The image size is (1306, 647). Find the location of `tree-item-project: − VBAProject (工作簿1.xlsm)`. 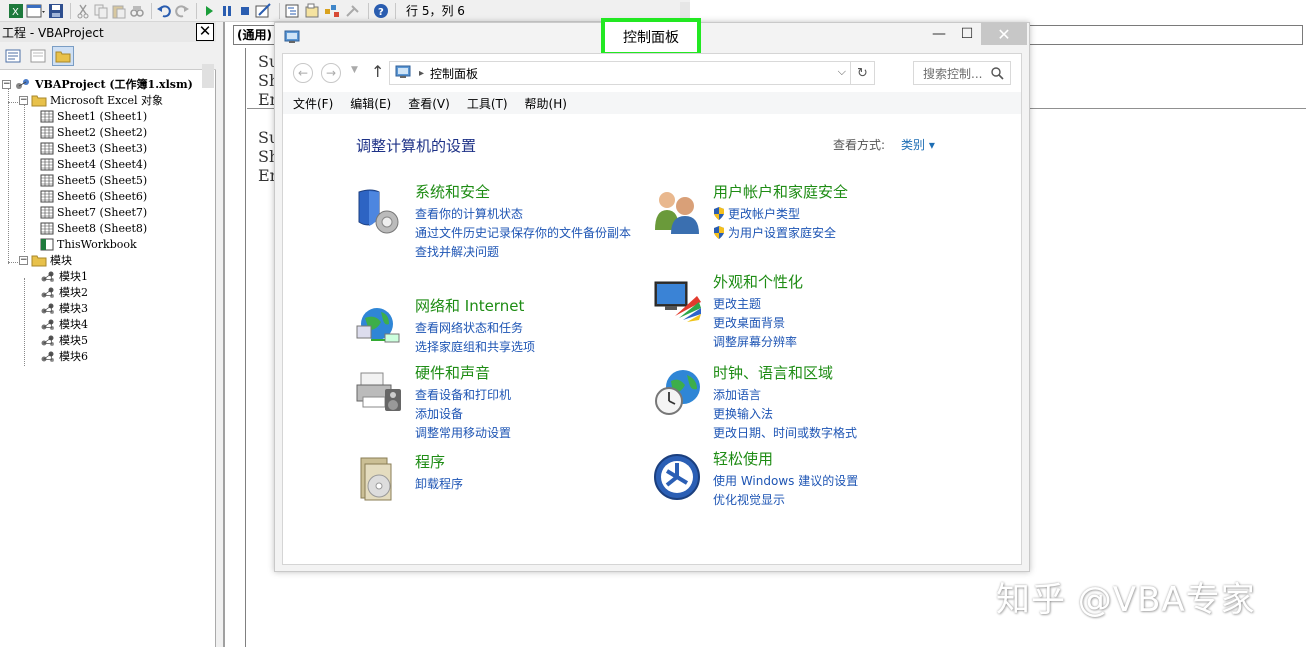

tree-item-project: − VBAProject (工作簿1.xlsm) is located at coordinates (97, 84).